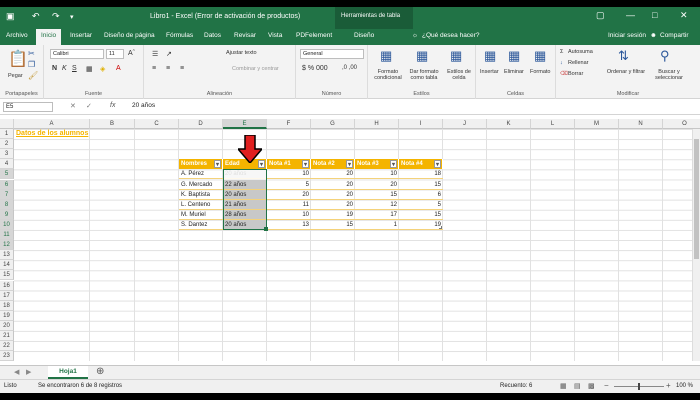 This screenshot has width=700, height=400. What do you see at coordinates (201, 164) in the screenshot?
I see `table-header-cell: Nombres ▾` at bounding box center [201, 164].